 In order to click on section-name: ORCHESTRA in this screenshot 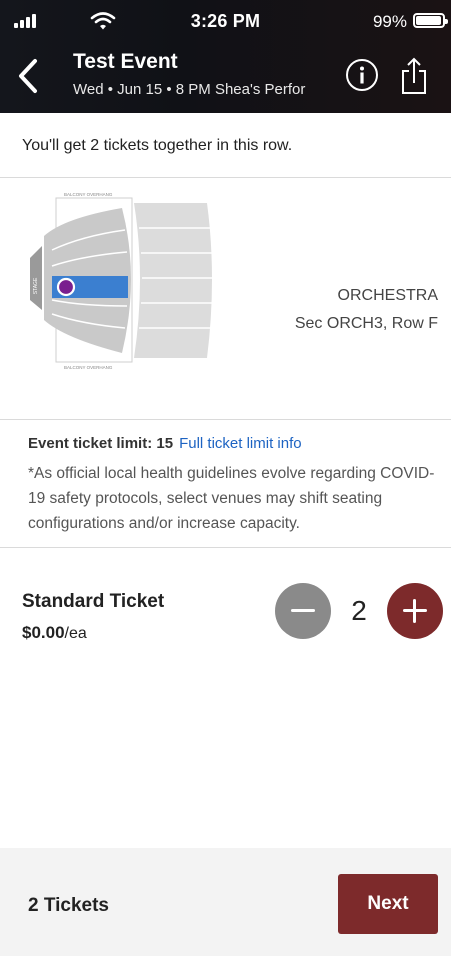, I will do `click(387, 295)`.